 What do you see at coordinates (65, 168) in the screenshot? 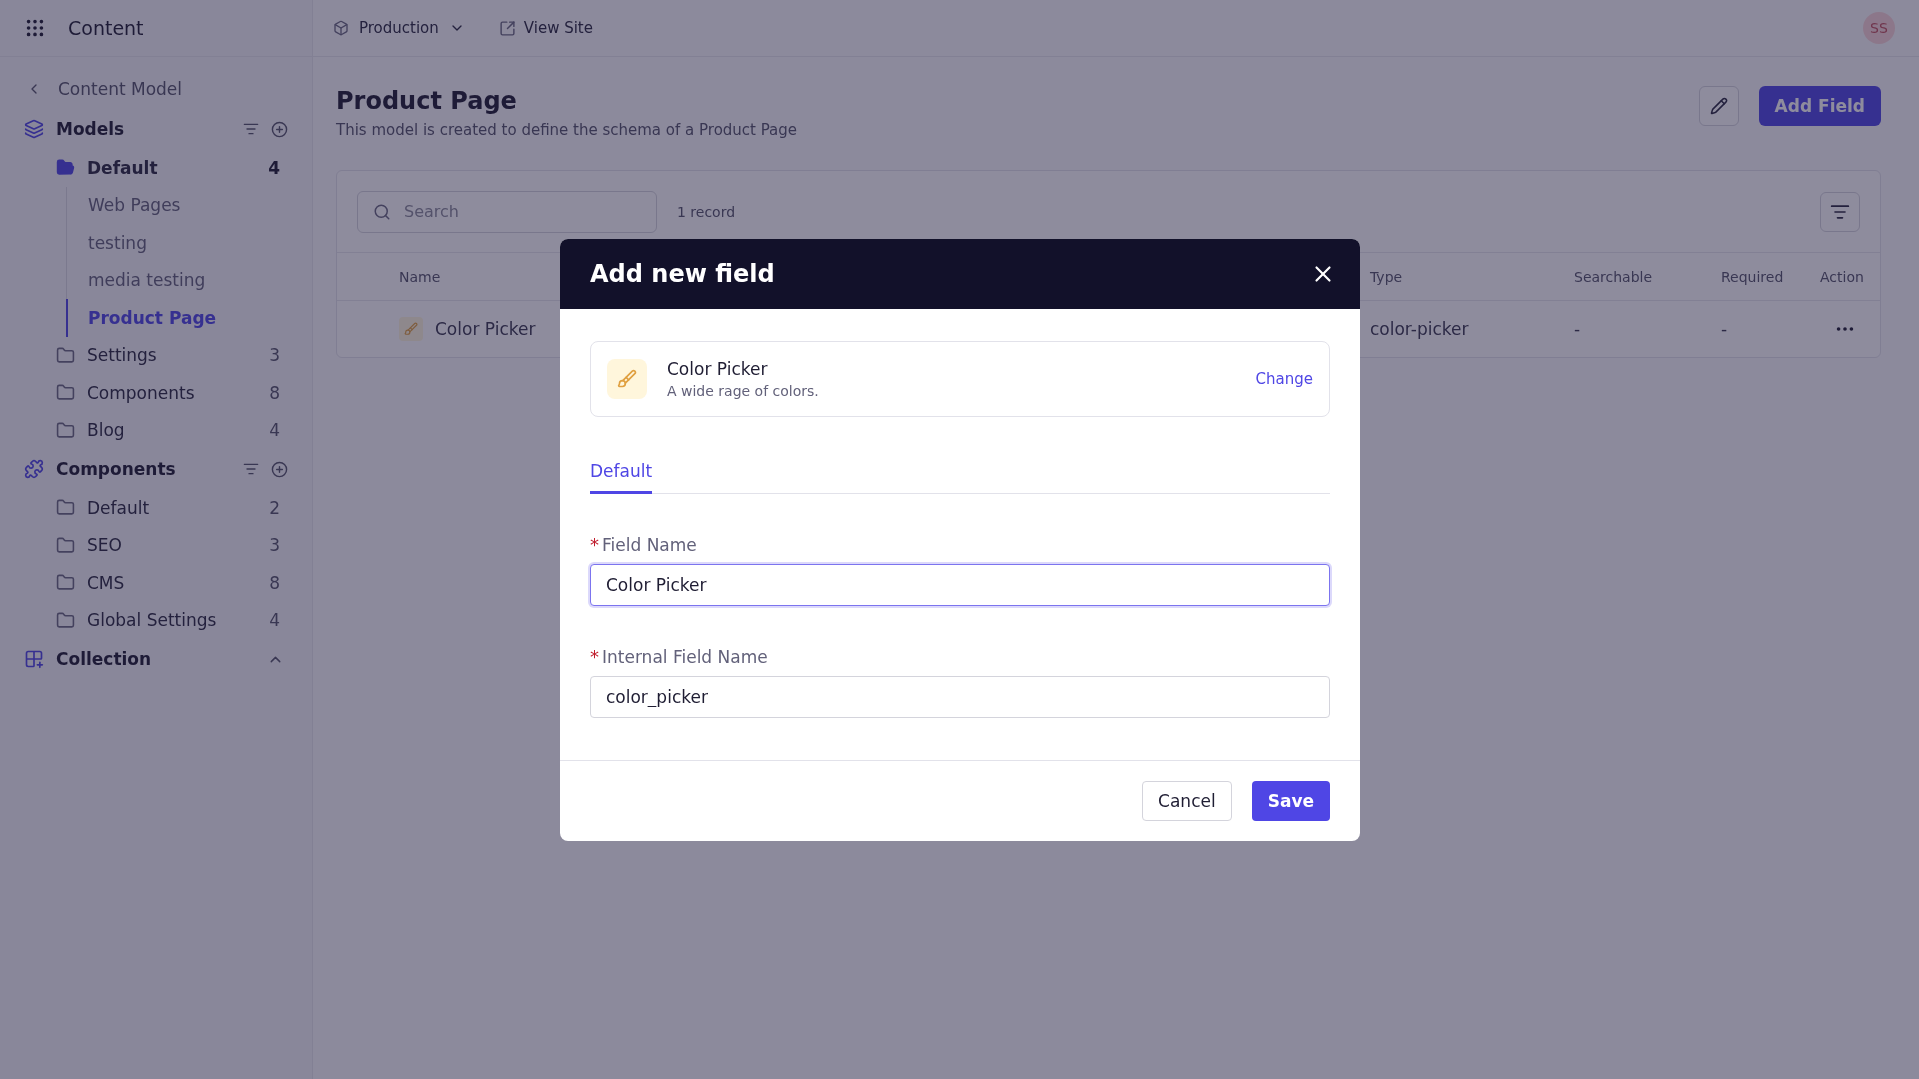
I see `folder-open-icon` at bounding box center [65, 168].